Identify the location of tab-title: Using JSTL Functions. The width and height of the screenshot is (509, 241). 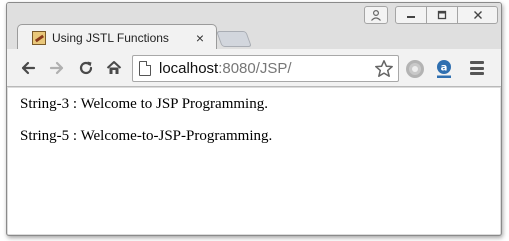
(110, 38).